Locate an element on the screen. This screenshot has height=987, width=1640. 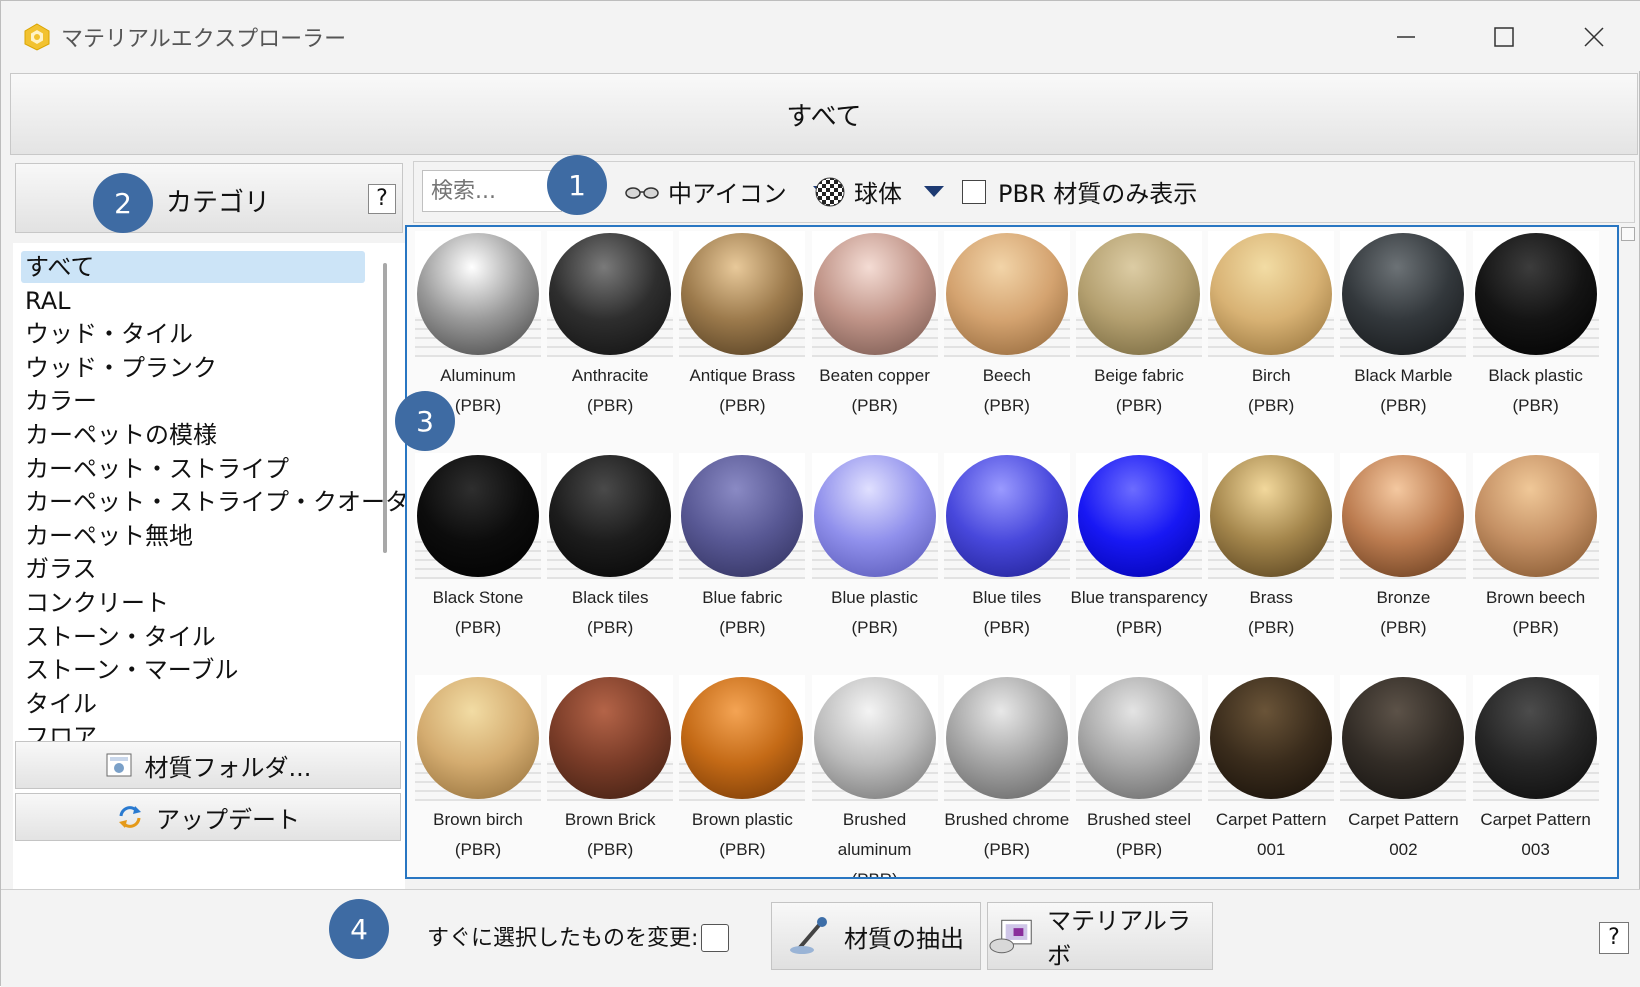
category-item: すべて is located at coordinates (193, 267).